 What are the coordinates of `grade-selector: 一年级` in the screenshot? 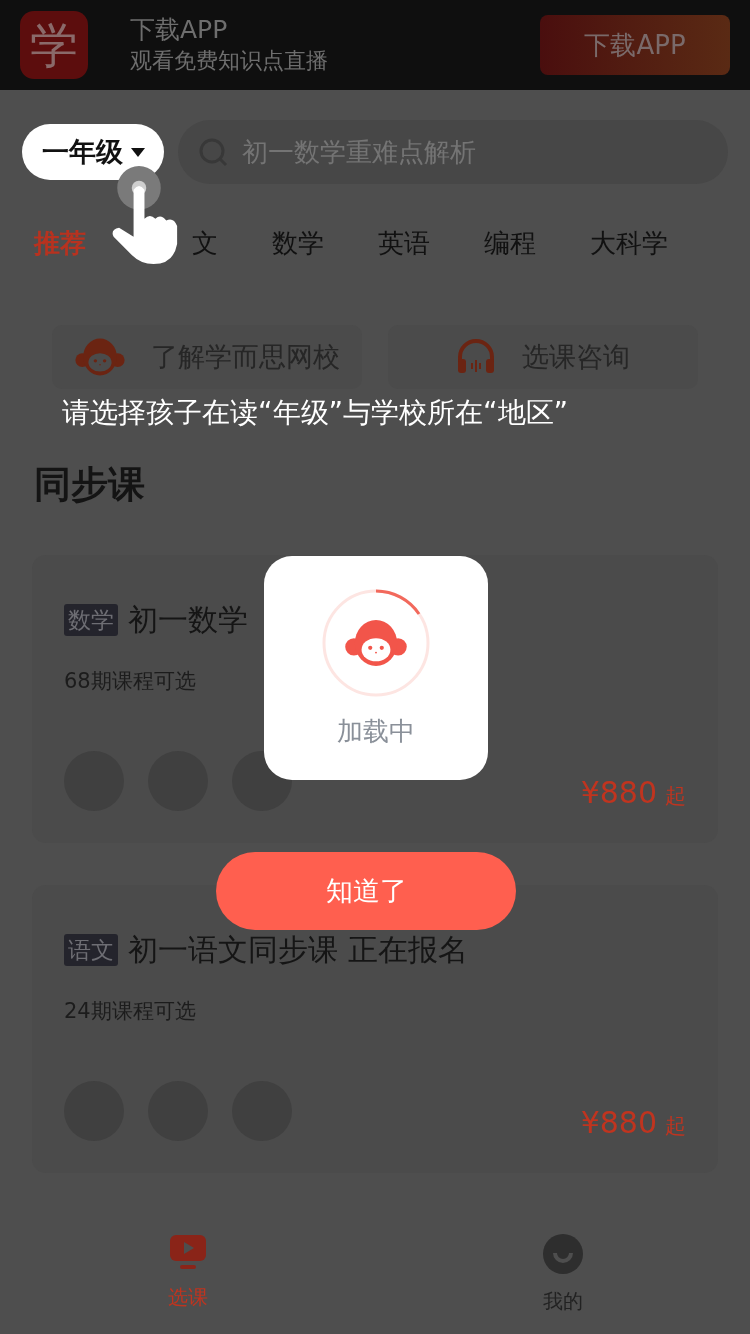 It's located at (93, 152).